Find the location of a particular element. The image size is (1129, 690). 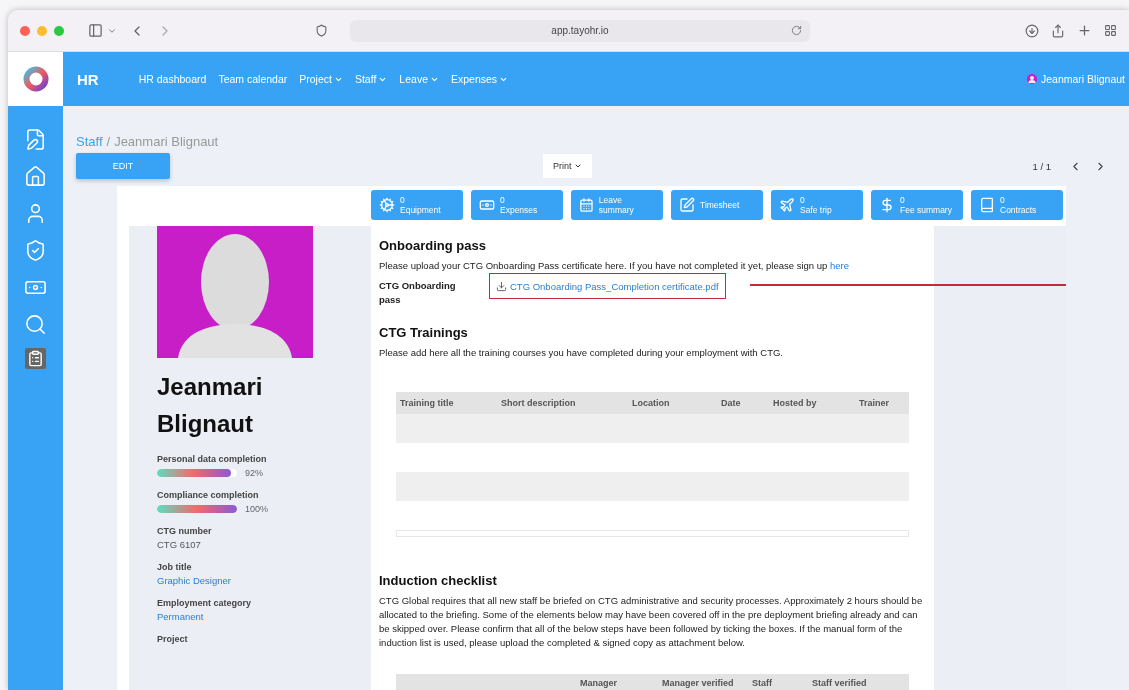

airplane-icon is located at coordinates (787, 205).